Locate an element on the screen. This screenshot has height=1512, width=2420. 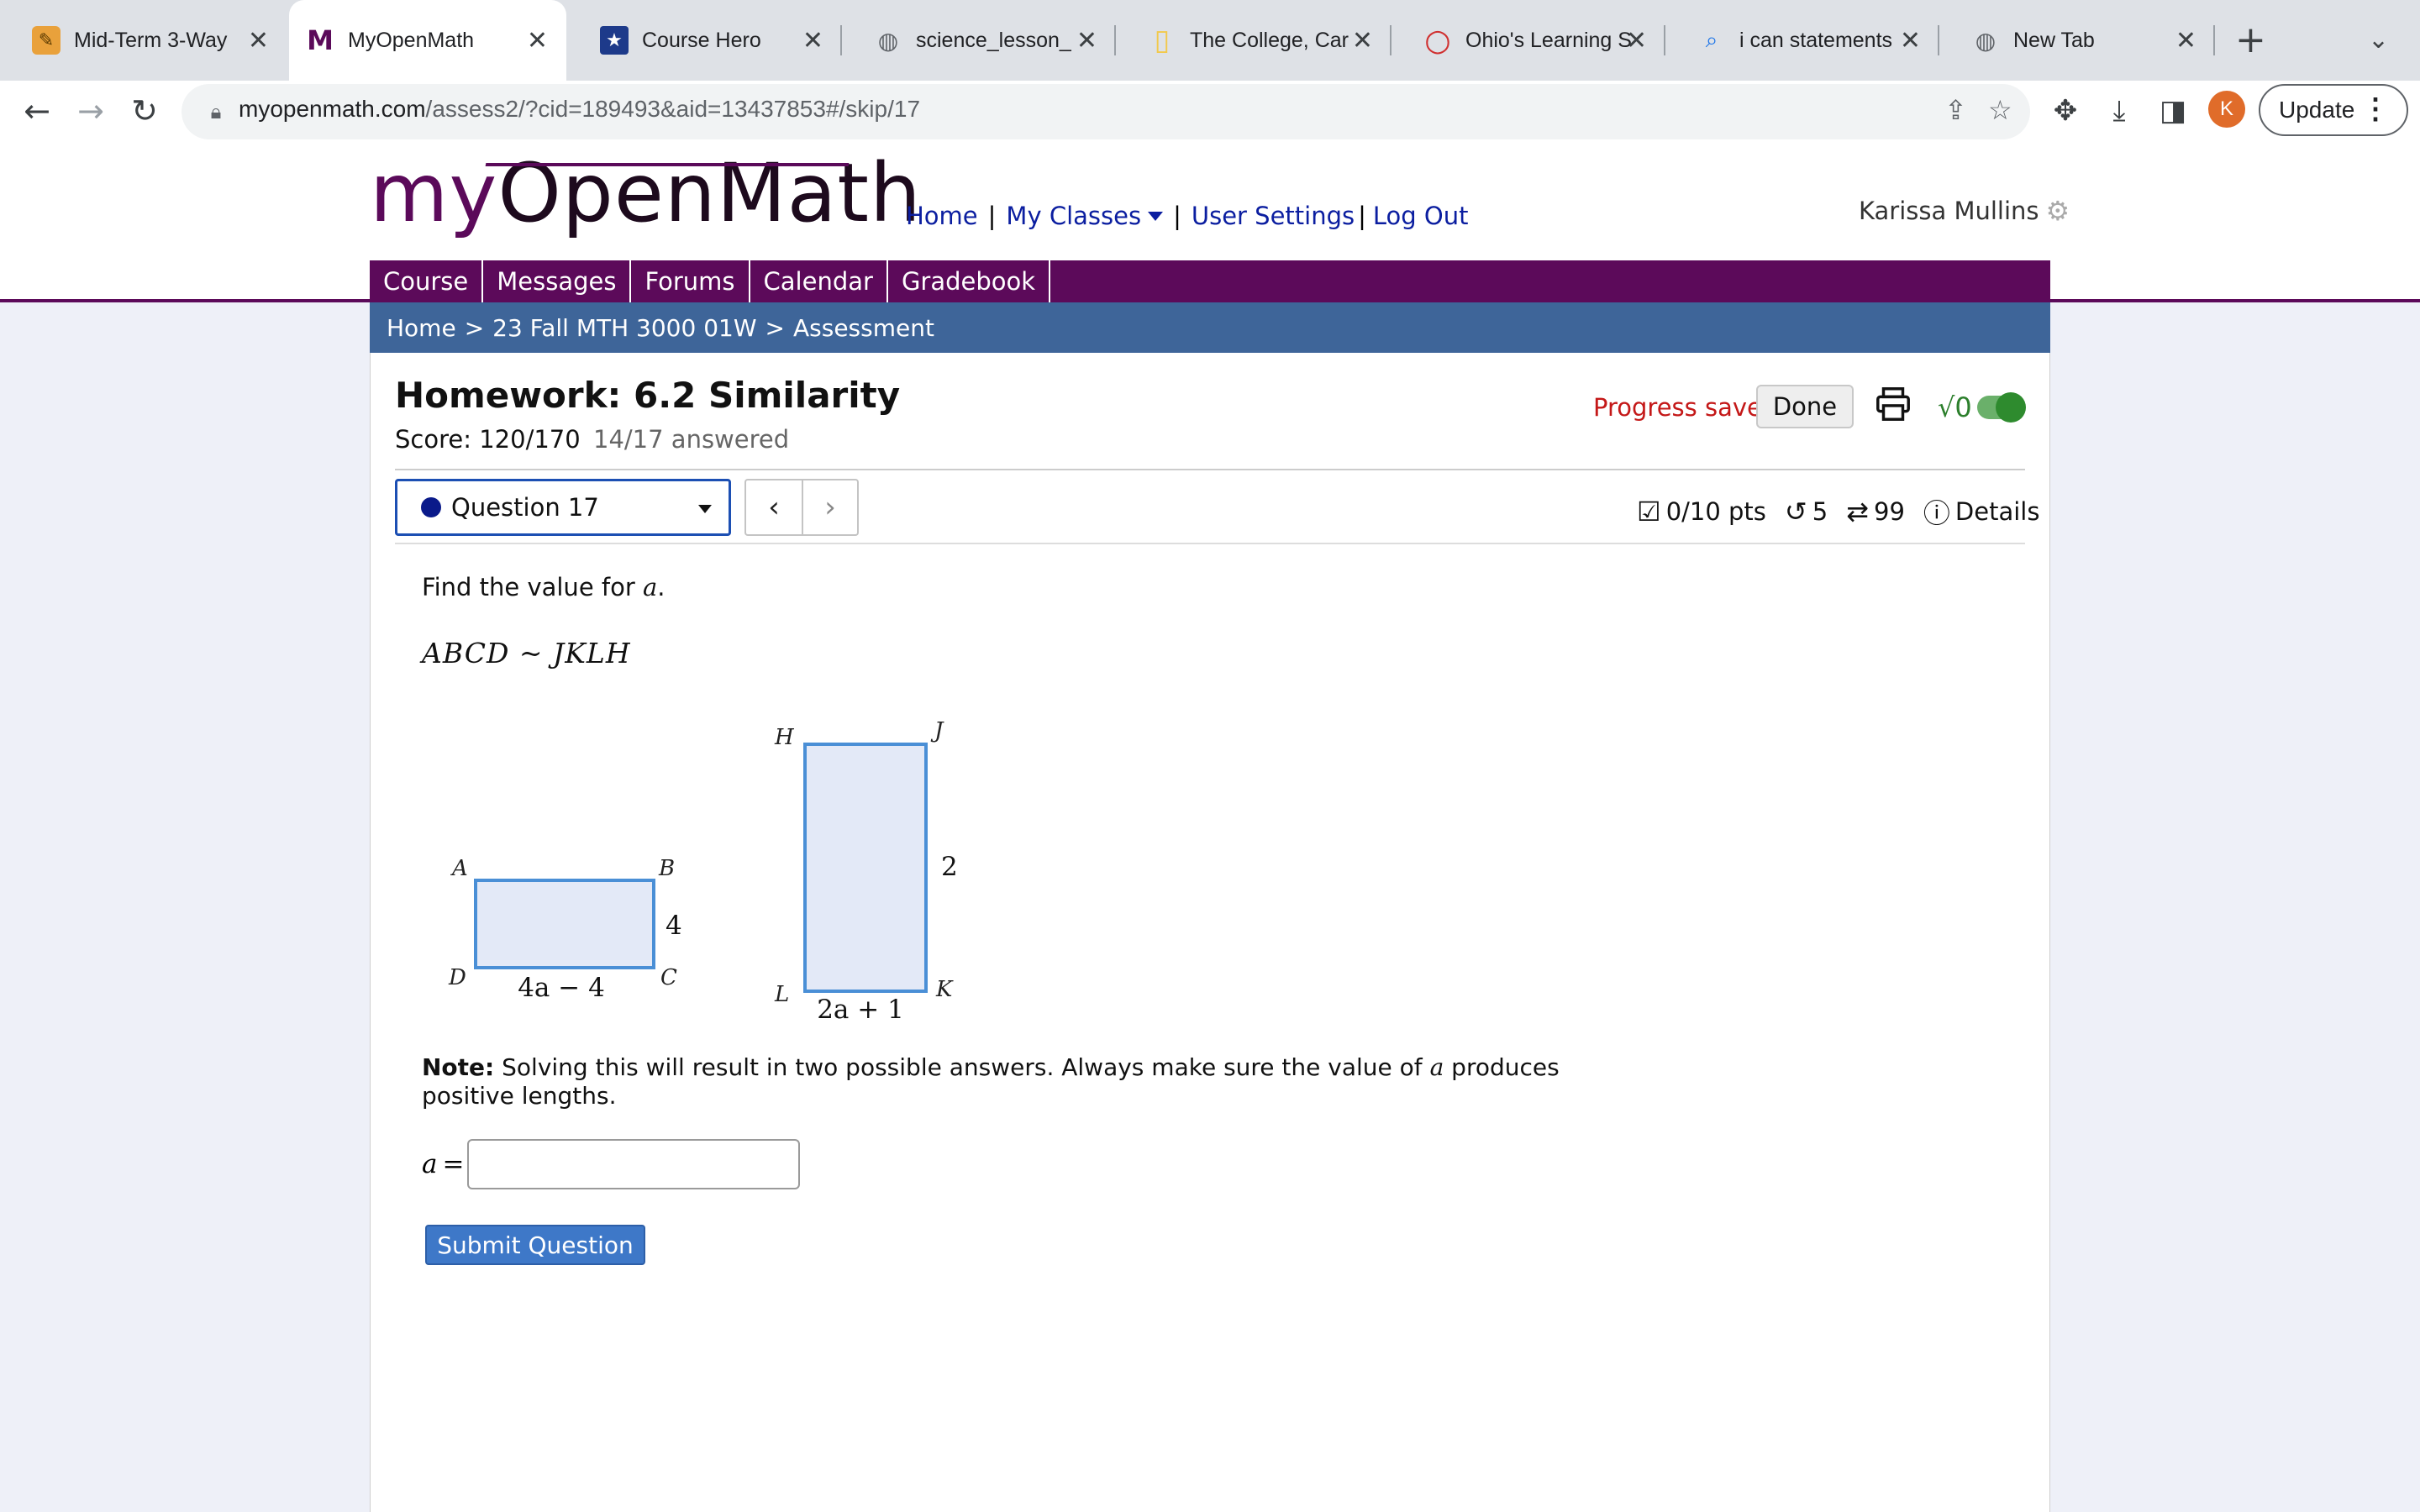
download-icon: ⤓ is located at coordinates (2119, 111).